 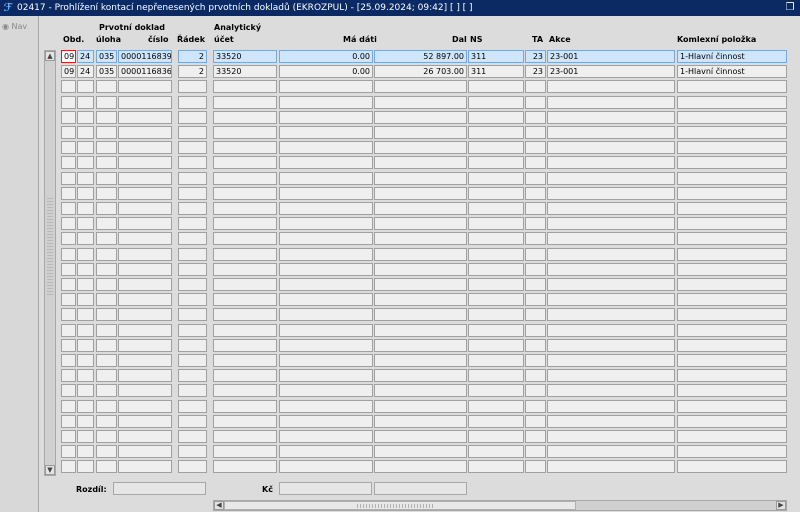 I want to click on cell-radek: 2, so click(x=192, y=71).